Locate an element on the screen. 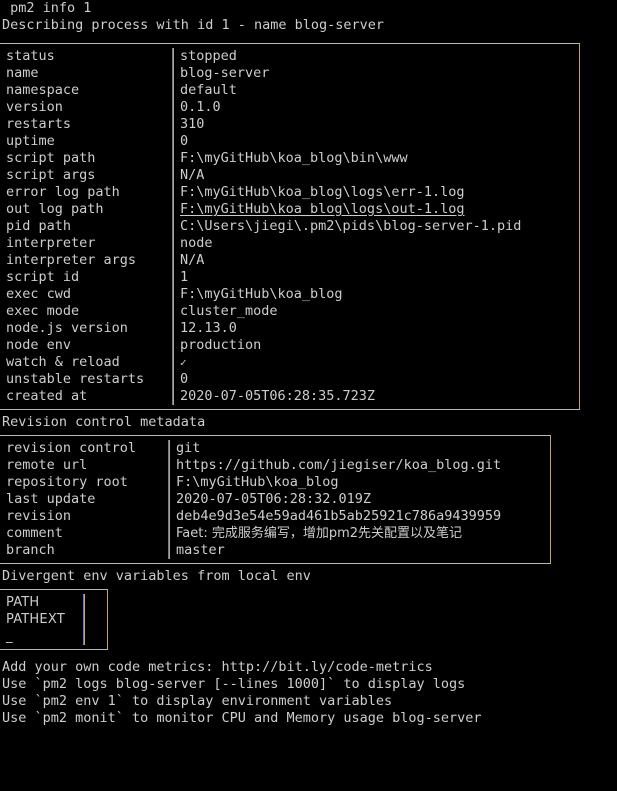  row-key: restarts is located at coordinates (39, 124).